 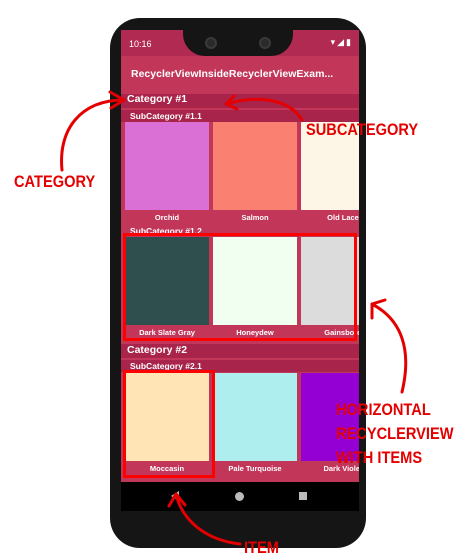 What do you see at coordinates (208, 519) in the screenshot?
I see `item-arrow` at bounding box center [208, 519].